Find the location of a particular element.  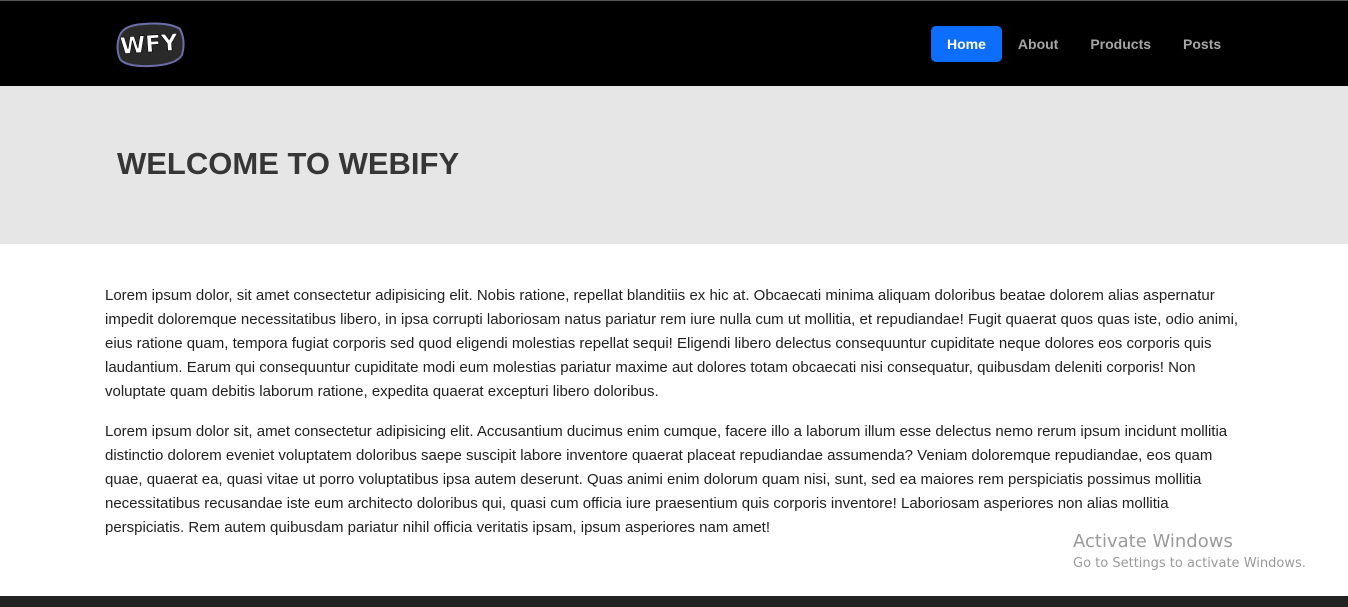

nav-link-products: Products is located at coordinates (1120, 44).